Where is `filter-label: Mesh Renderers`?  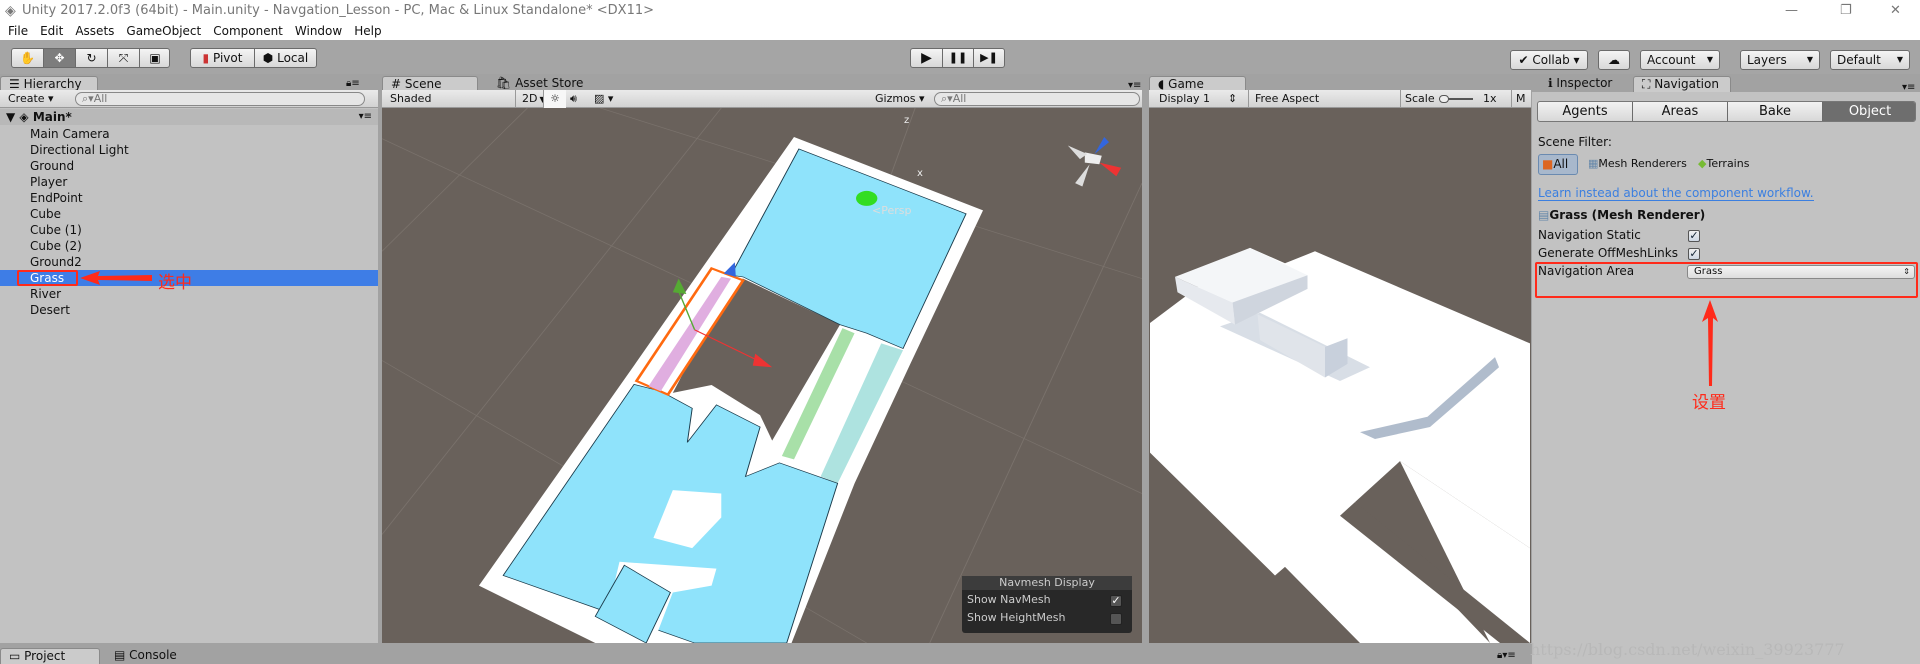 filter-label: Mesh Renderers is located at coordinates (1642, 163).